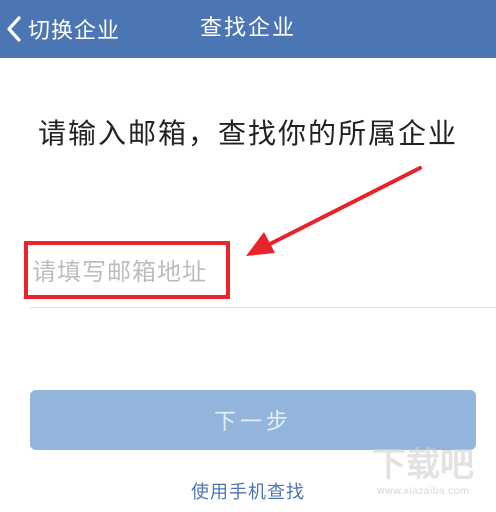  I want to click on page-title: 查找企业, so click(247, 28).